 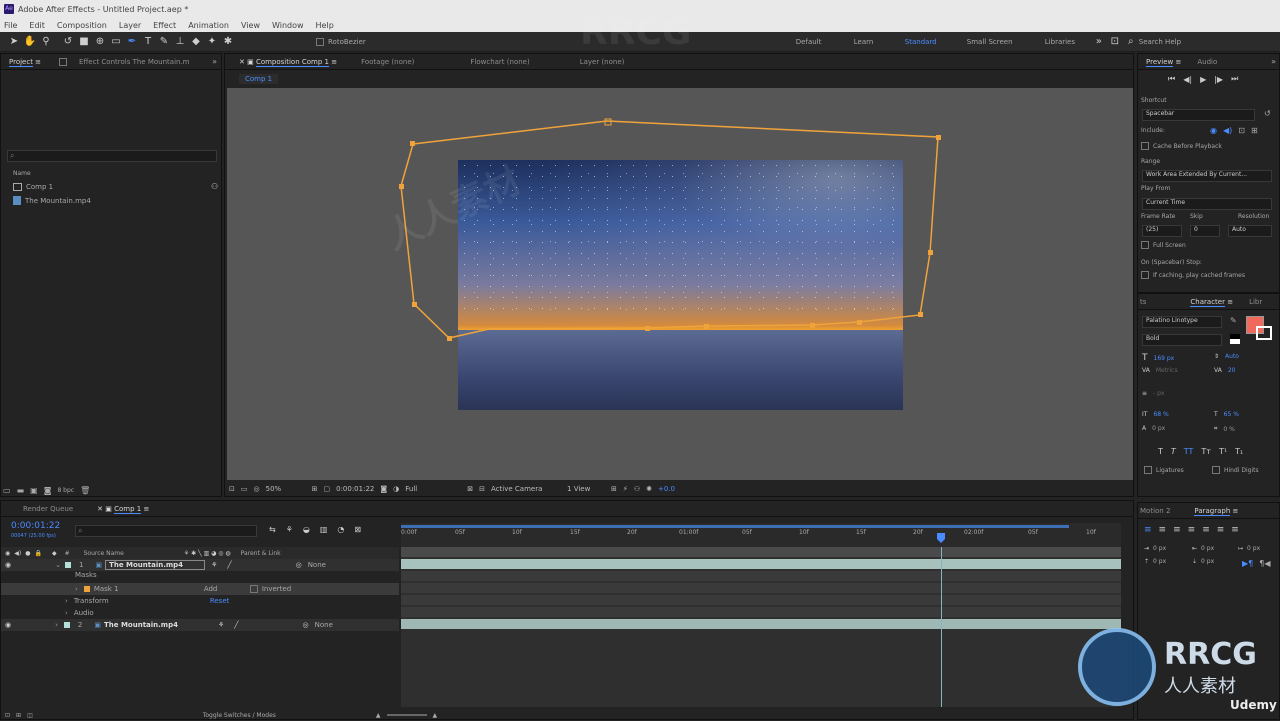 I want to click on transfer-controls-icon: ⊞, so click(x=18, y=715).